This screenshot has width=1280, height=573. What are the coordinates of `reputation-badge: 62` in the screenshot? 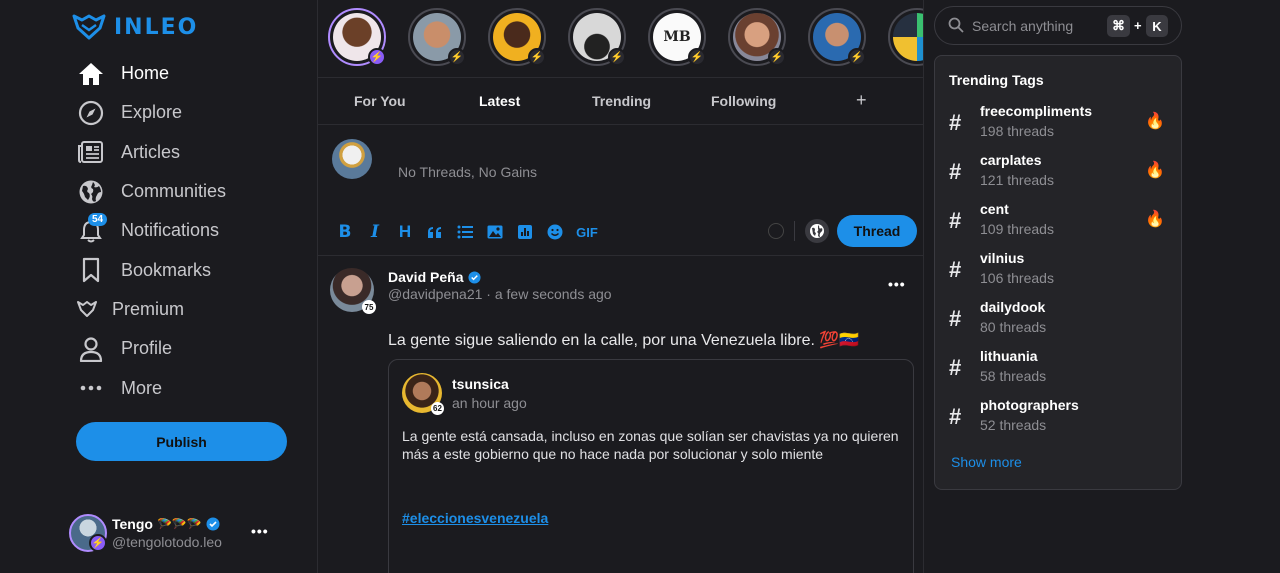 It's located at (437, 408).